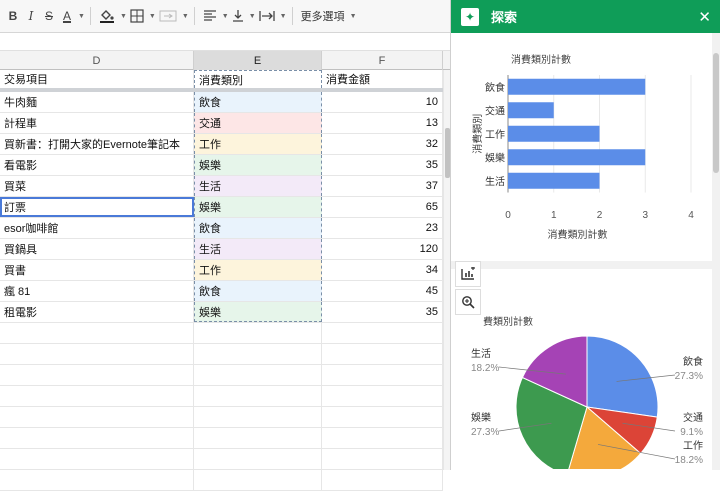 The image size is (720, 491). Describe the element at coordinates (258, 123) in the screenshot. I see `cell-category: 交通` at that location.